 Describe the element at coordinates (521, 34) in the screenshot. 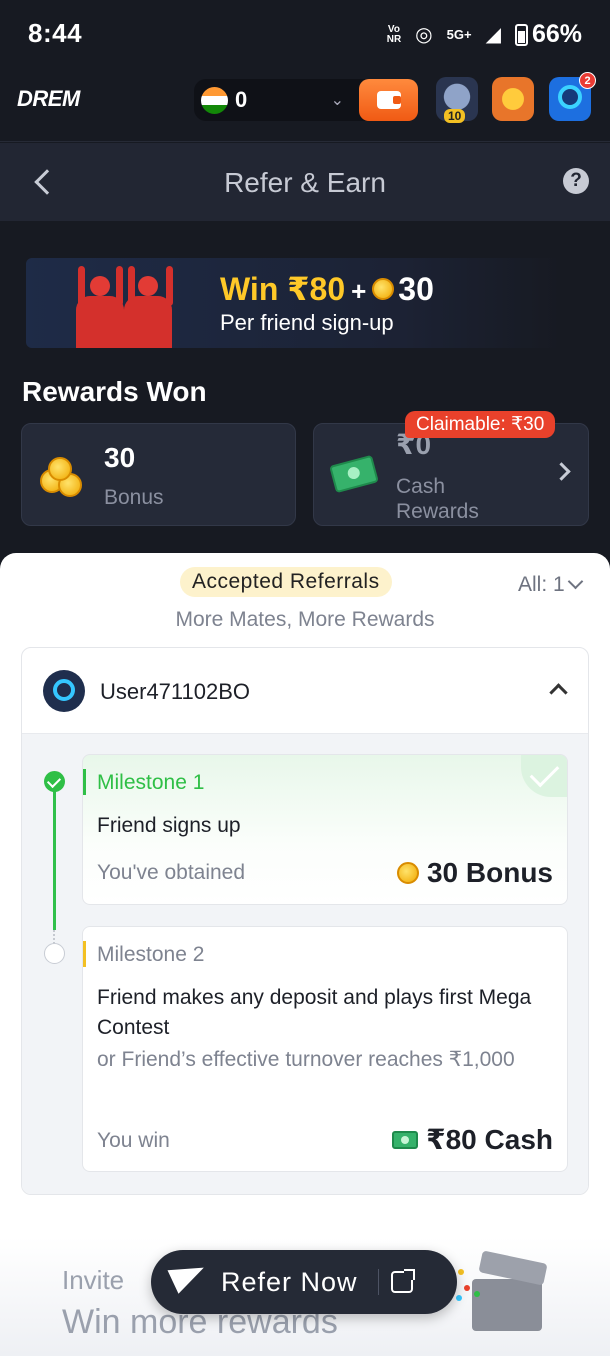

I see `battery-icon` at that location.